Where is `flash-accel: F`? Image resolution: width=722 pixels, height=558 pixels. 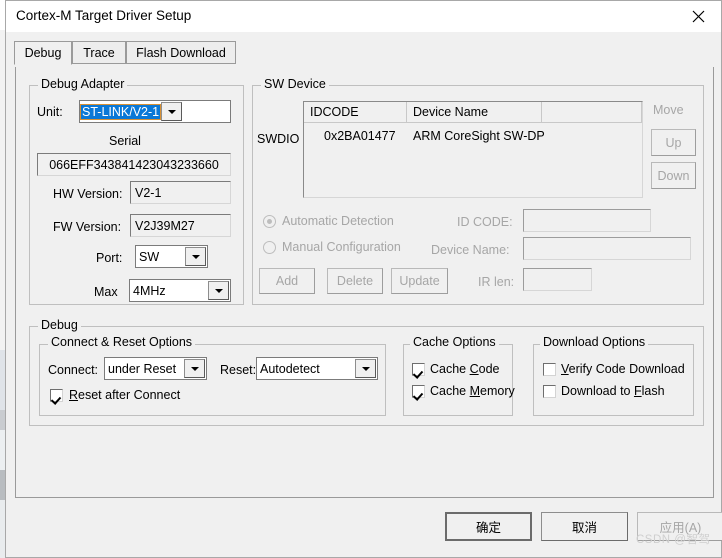 flash-accel: F is located at coordinates (637, 391).